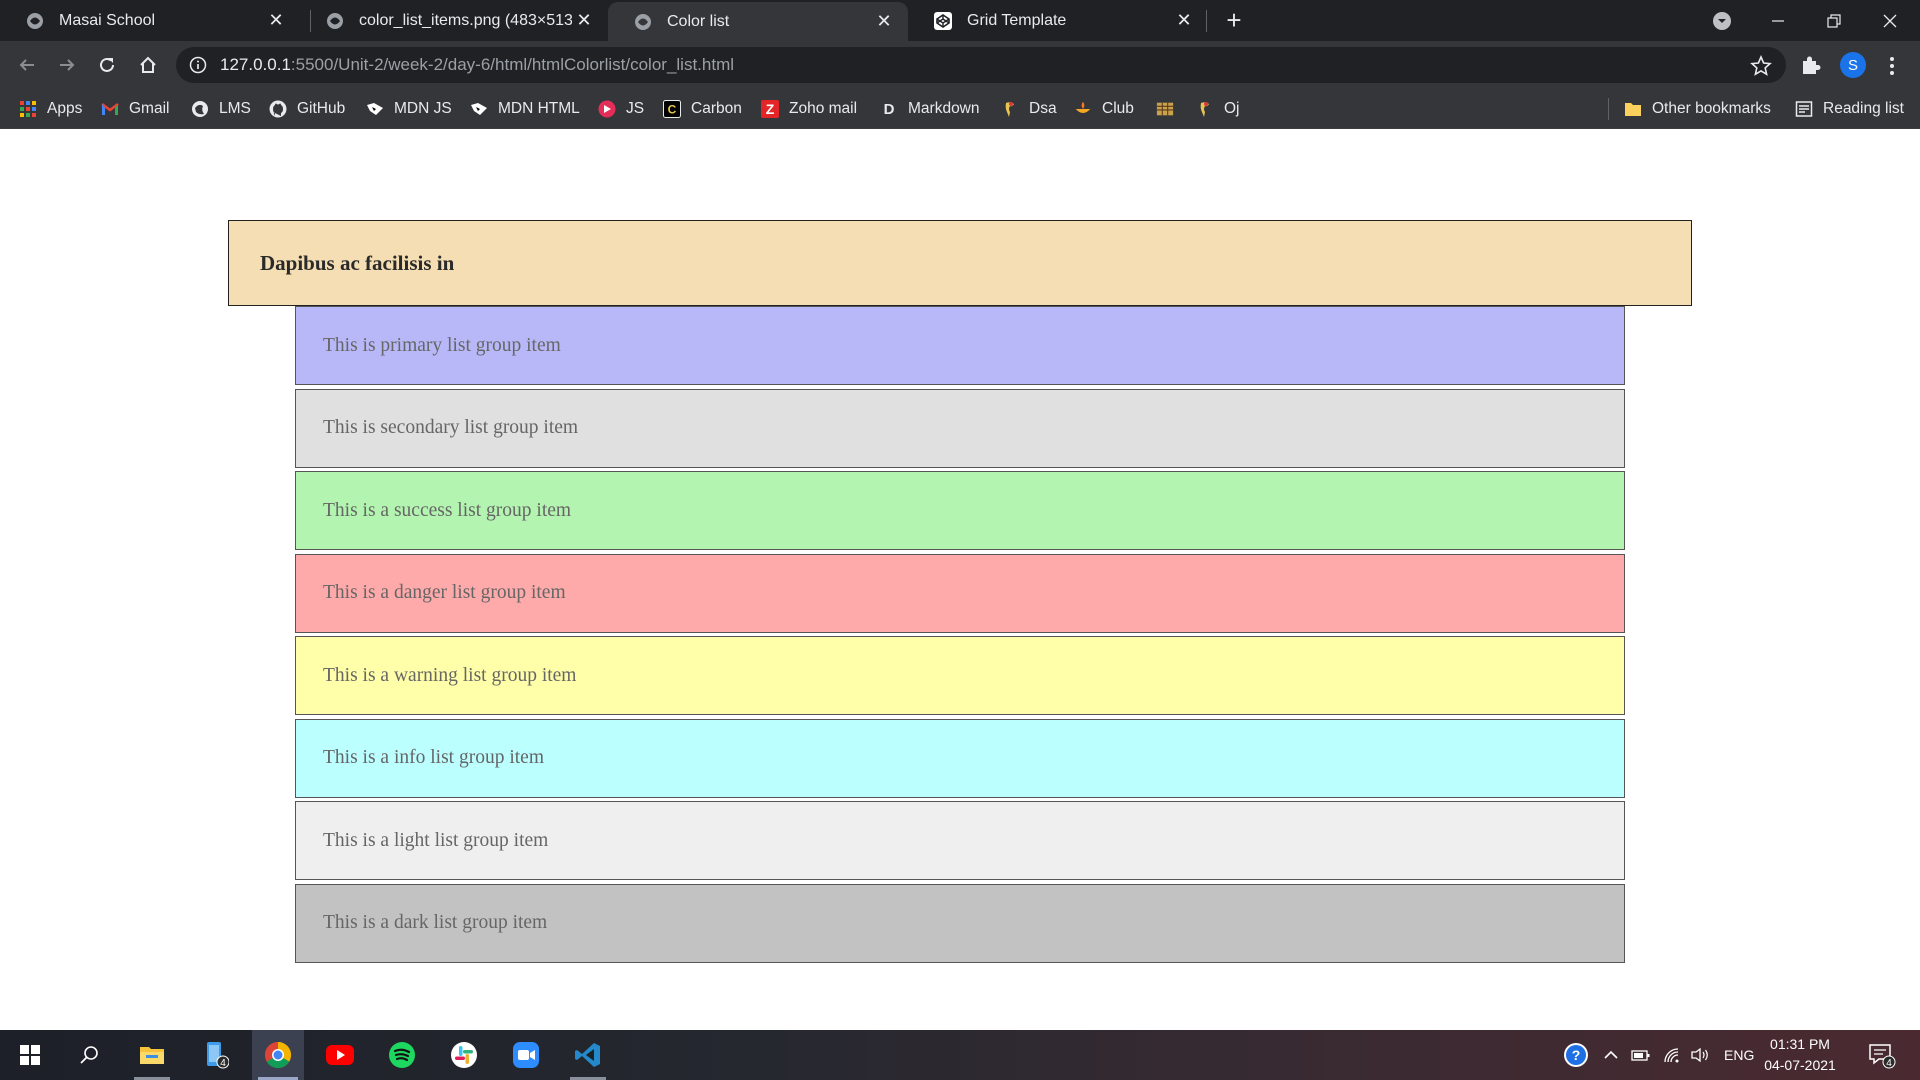  What do you see at coordinates (27, 65) in the screenshot?
I see `back-button` at bounding box center [27, 65].